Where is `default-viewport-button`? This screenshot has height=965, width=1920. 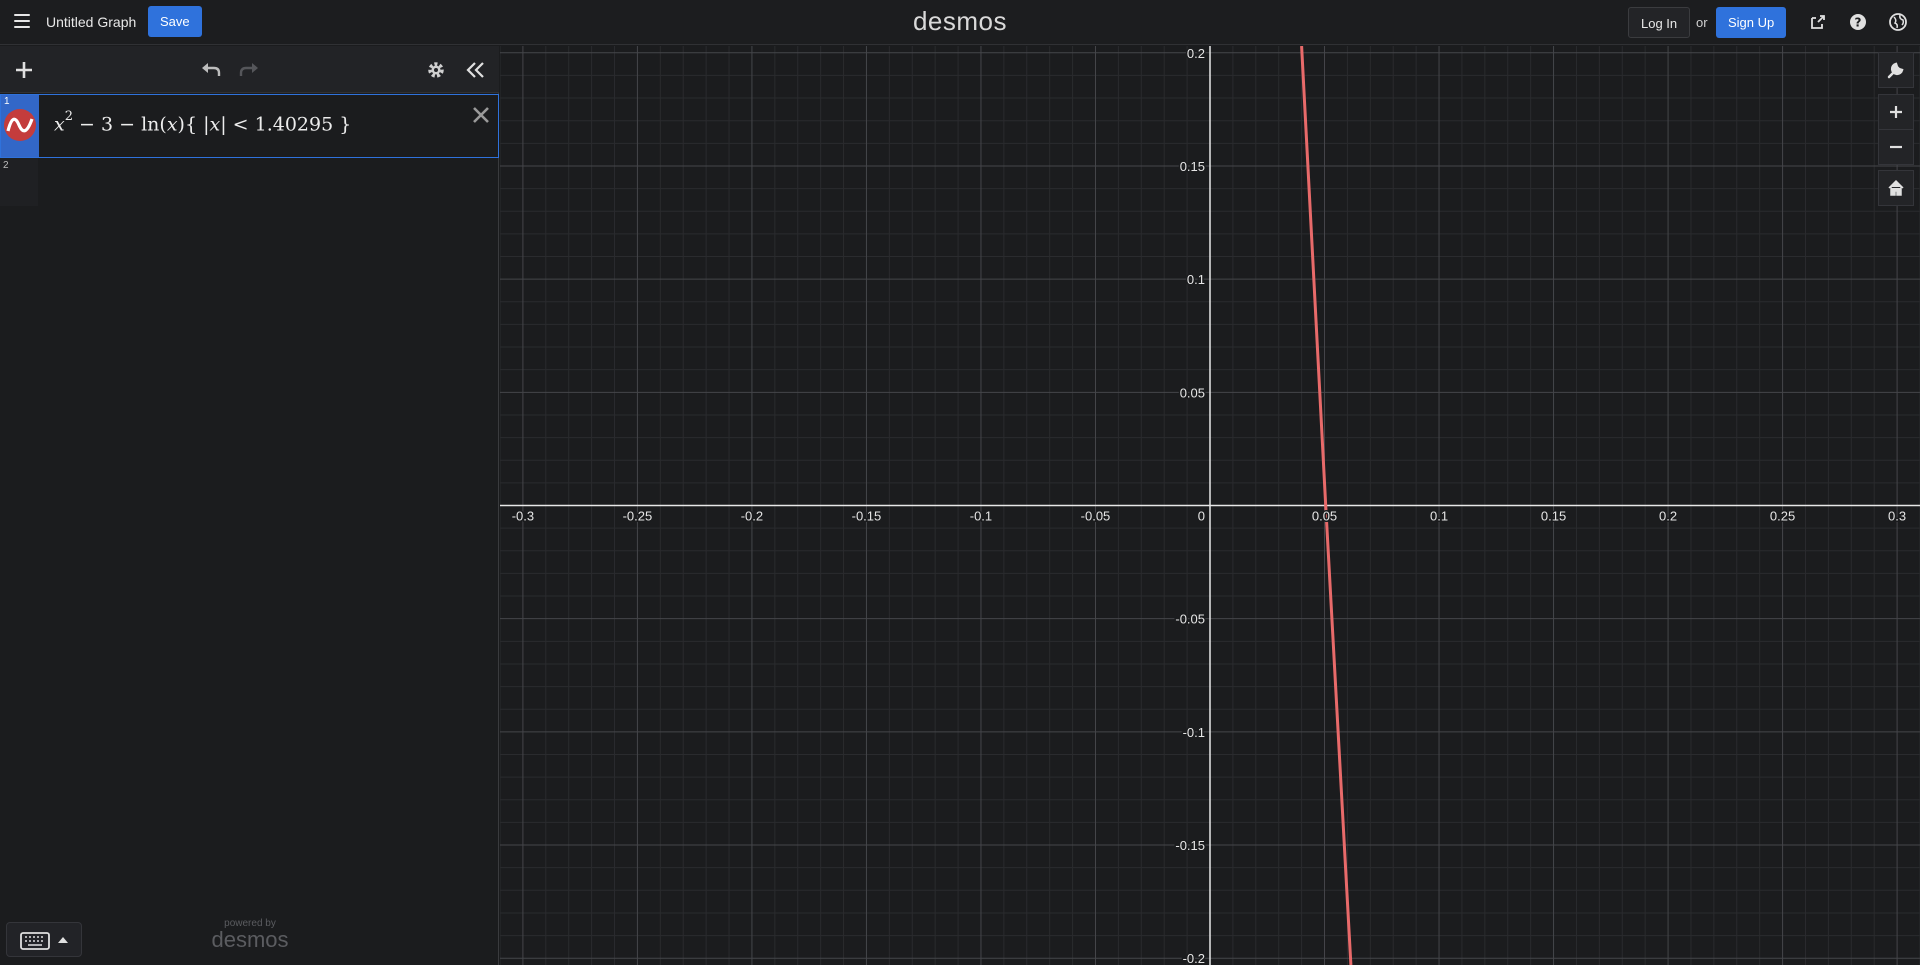
default-viewport-button is located at coordinates (1896, 188).